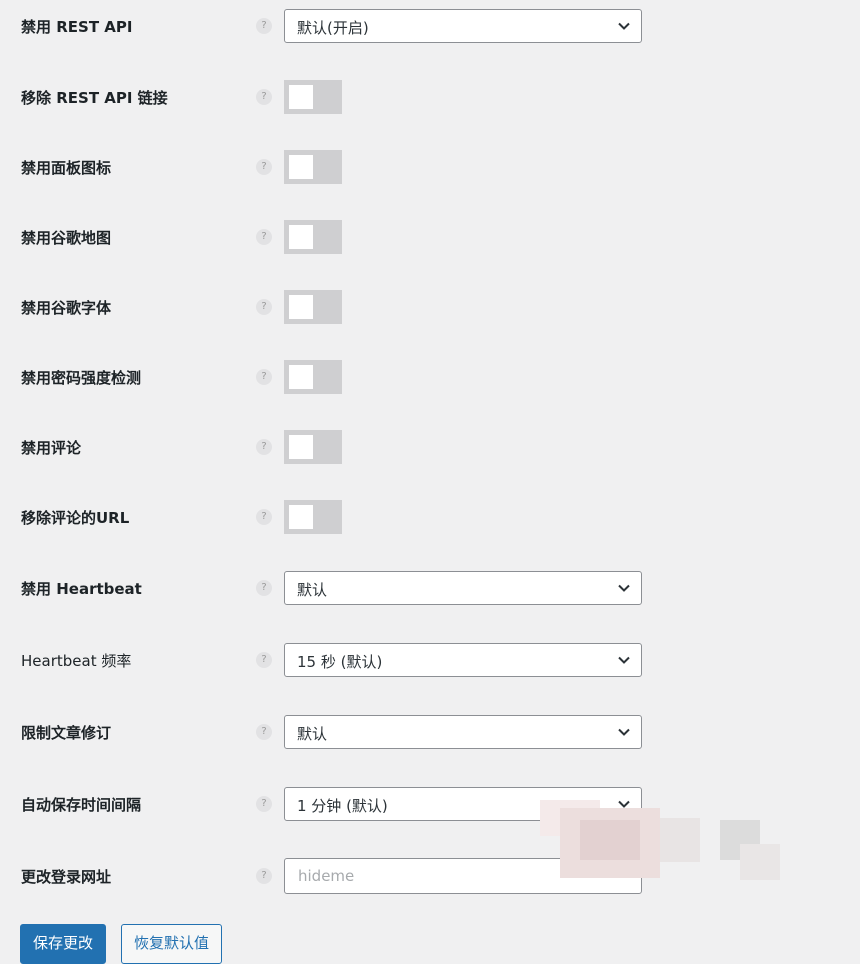 This screenshot has height=964, width=860. I want to click on setting-row-disable-dashicons: 禁用面板图标 ?, so click(430, 167).